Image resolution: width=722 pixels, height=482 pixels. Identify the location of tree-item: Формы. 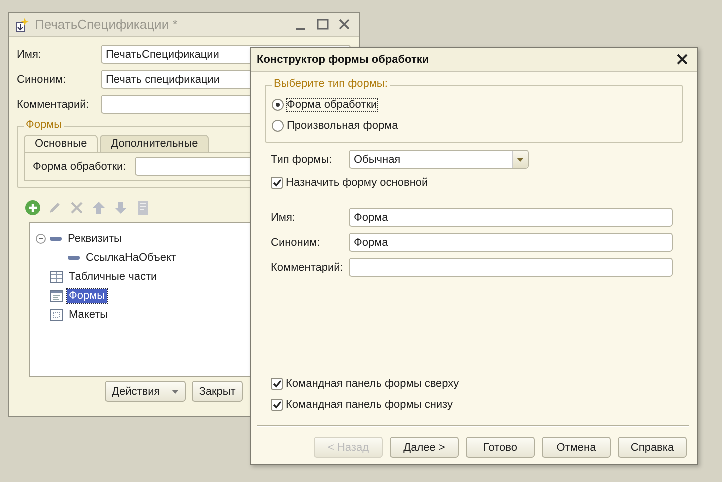
(87, 295).